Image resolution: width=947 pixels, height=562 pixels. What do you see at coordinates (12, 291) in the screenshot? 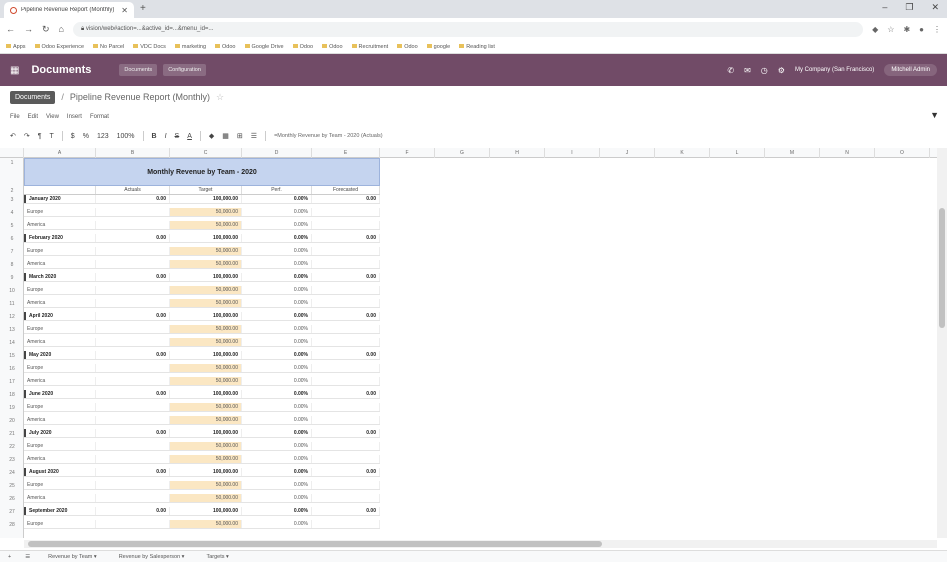
I see `row-number: 10` at bounding box center [12, 291].